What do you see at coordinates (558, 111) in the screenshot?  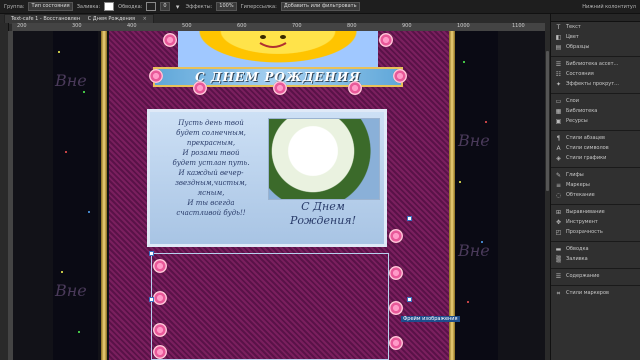 I see `panel-item-icon: ▦` at bounding box center [558, 111].